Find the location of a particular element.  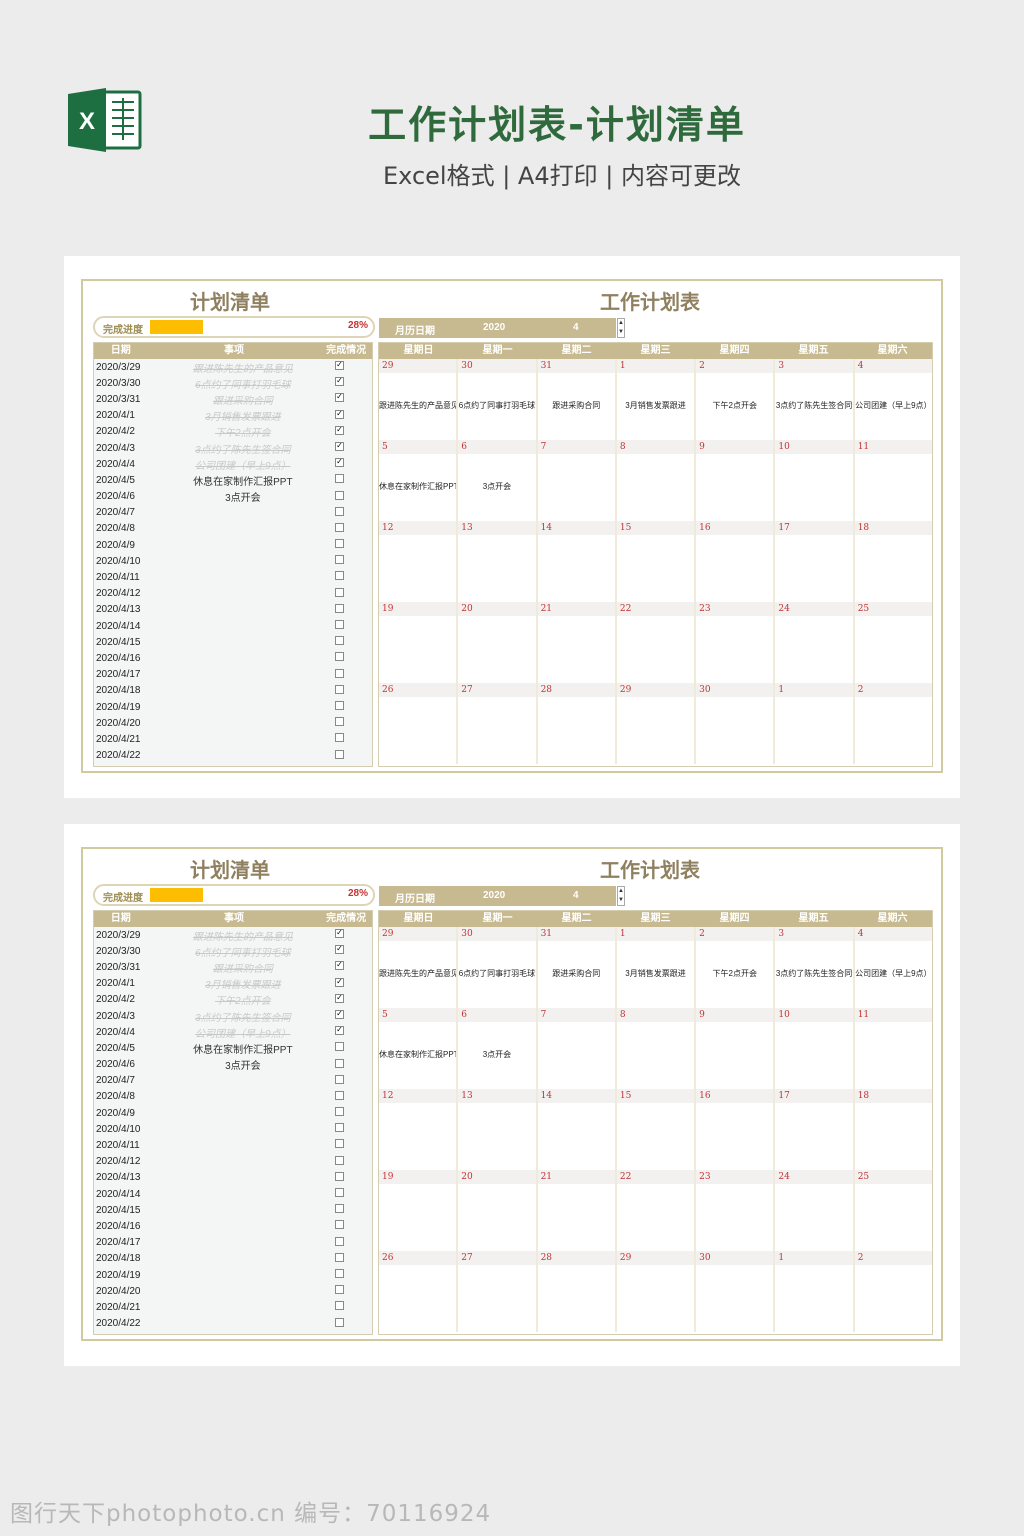

month-value: 4 is located at coordinates (576, 895).